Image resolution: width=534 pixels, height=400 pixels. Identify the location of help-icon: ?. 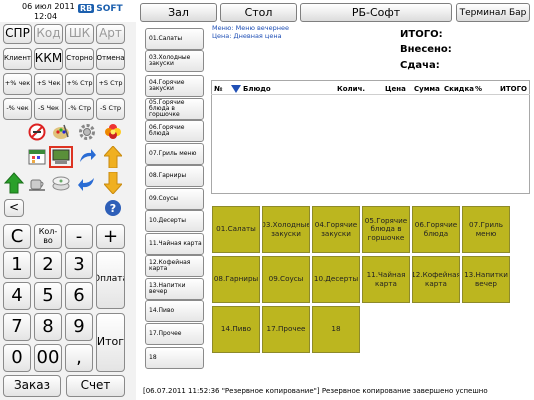
(113, 208).